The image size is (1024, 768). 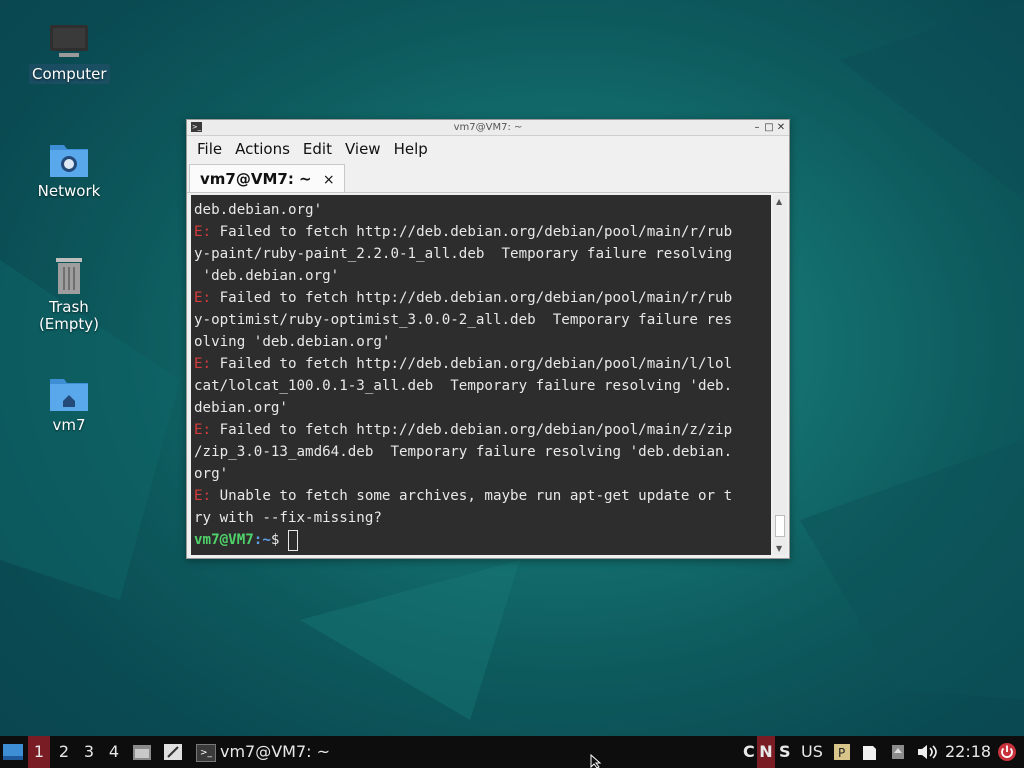 I want to click on desktop-icon-vm7: vm7, so click(x=69, y=403).